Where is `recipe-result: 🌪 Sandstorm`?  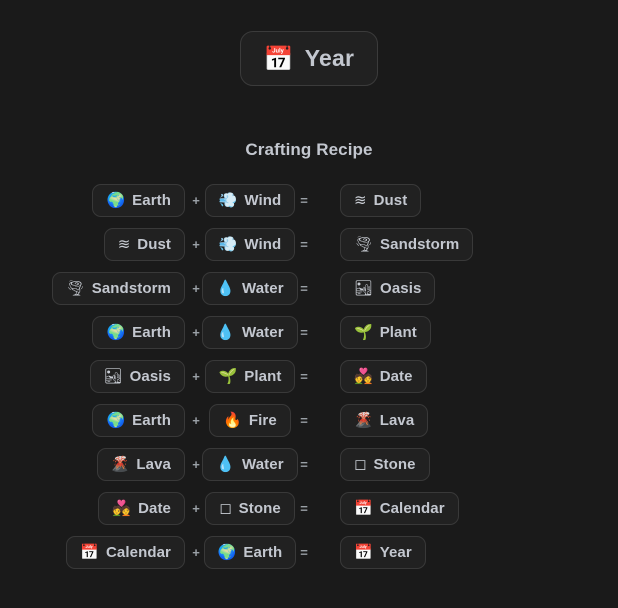
recipe-result: 🌪 Sandstorm is located at coordinates (466, 244).